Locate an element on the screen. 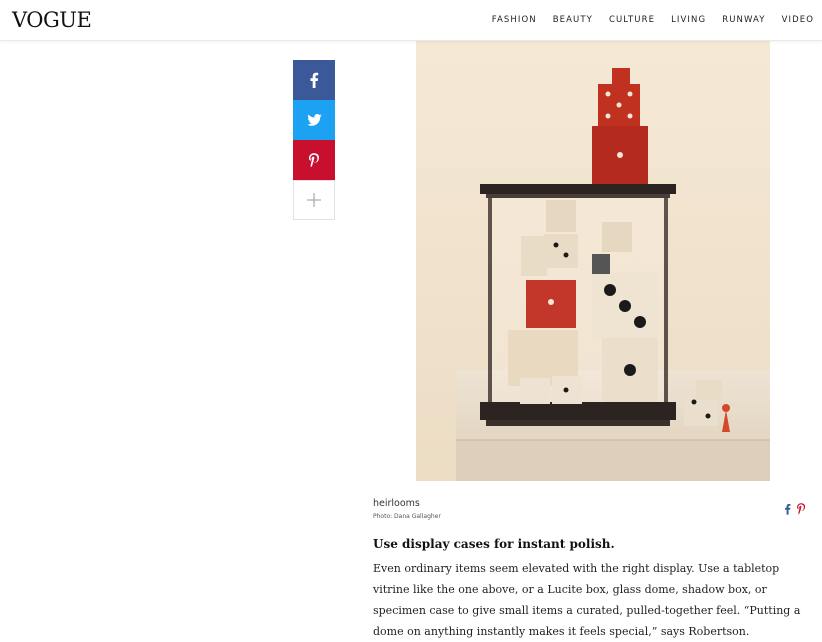  share-more-button is located at coordinates (314, 200).